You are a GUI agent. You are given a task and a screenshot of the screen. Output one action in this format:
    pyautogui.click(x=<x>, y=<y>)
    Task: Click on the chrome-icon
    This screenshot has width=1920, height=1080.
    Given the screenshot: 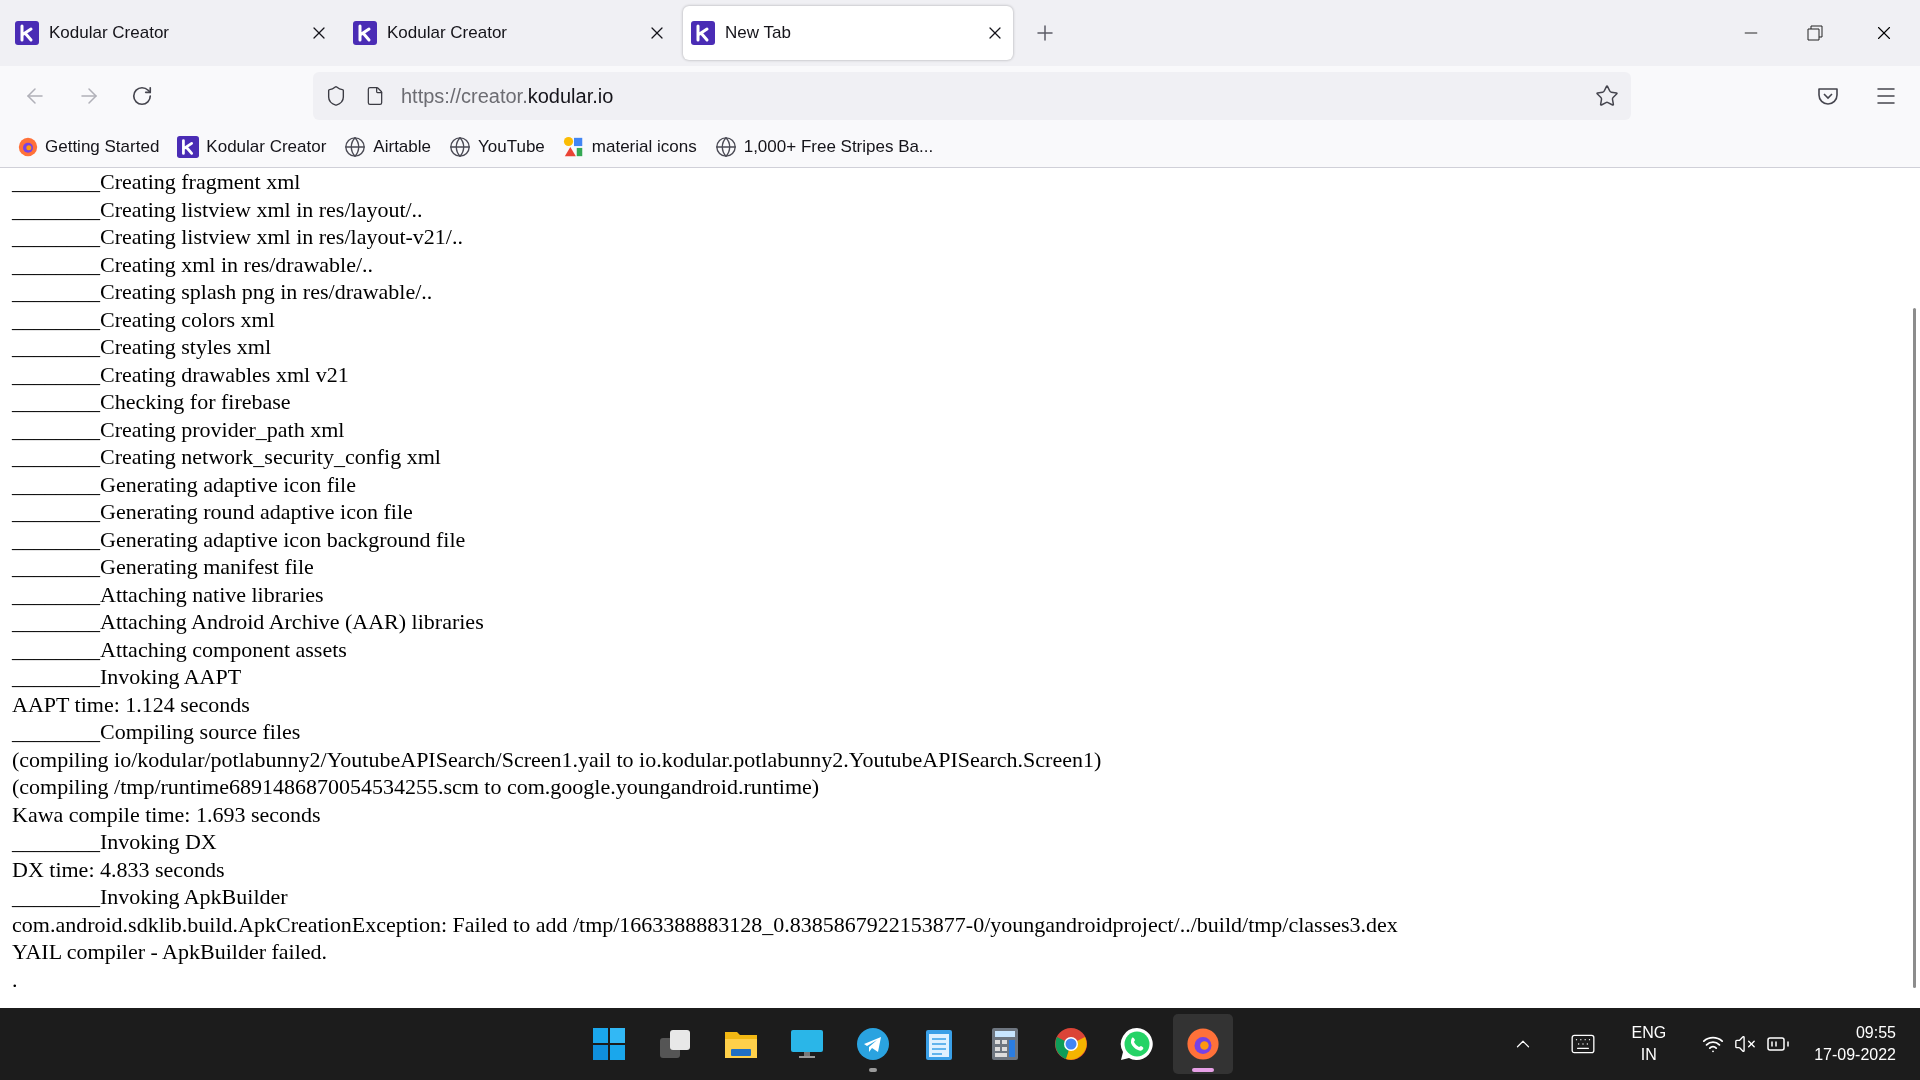 What is the action you would take?
    pyautogui.click(x=1070, y=1044)
    